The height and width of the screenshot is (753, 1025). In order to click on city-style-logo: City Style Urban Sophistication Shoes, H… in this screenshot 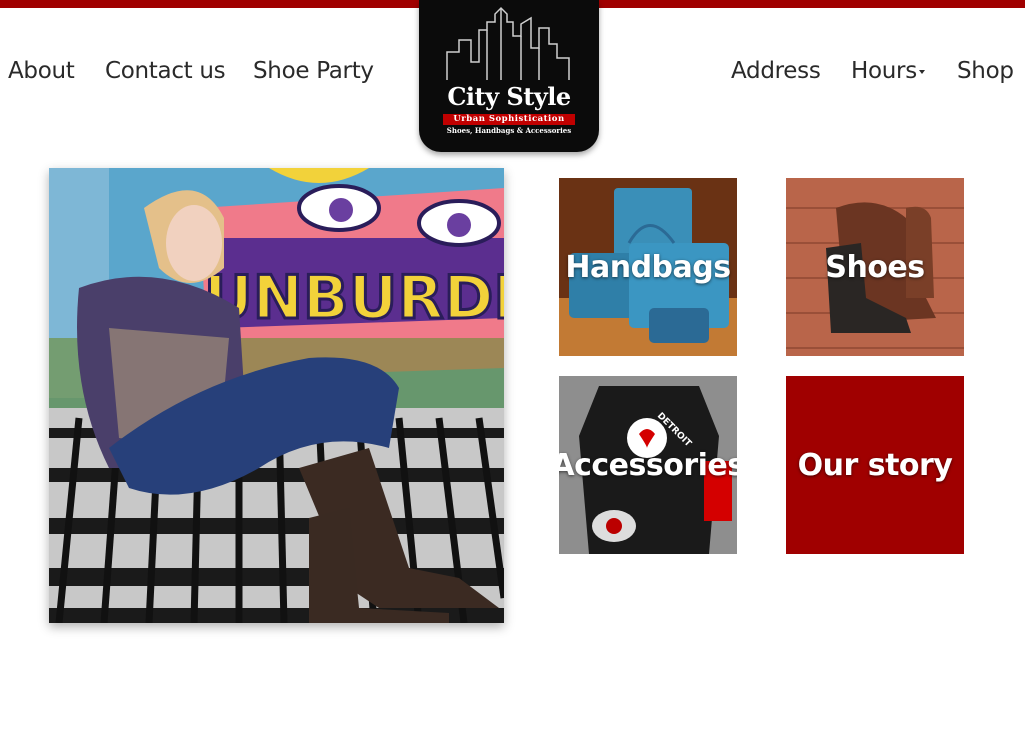, I will do `click(509, 76)`.